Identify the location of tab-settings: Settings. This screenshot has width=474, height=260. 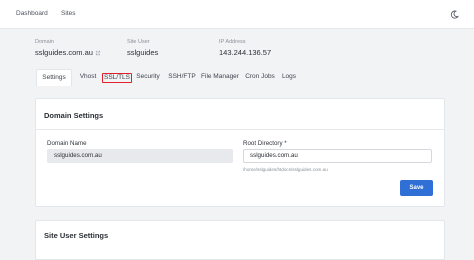
(54, 77).